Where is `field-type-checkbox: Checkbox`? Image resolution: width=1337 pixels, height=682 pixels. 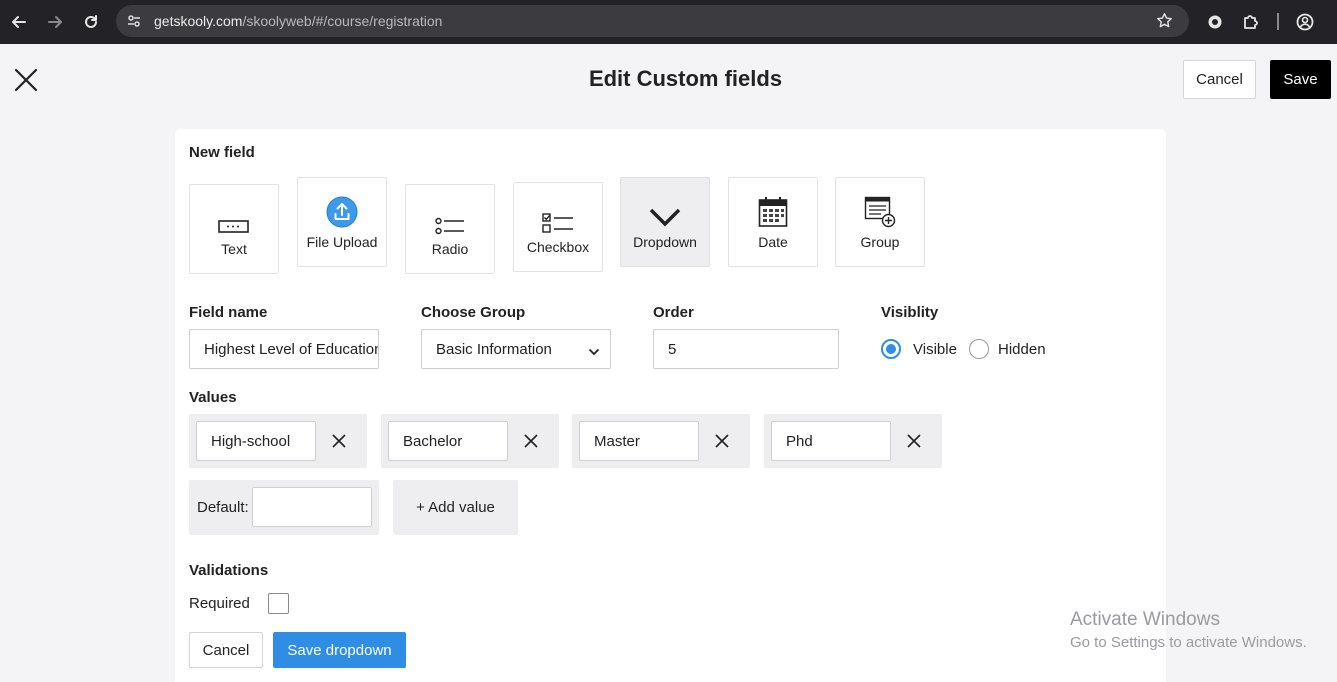 field-type-checkbox: Checkbox is located at coordinates (558, 227).